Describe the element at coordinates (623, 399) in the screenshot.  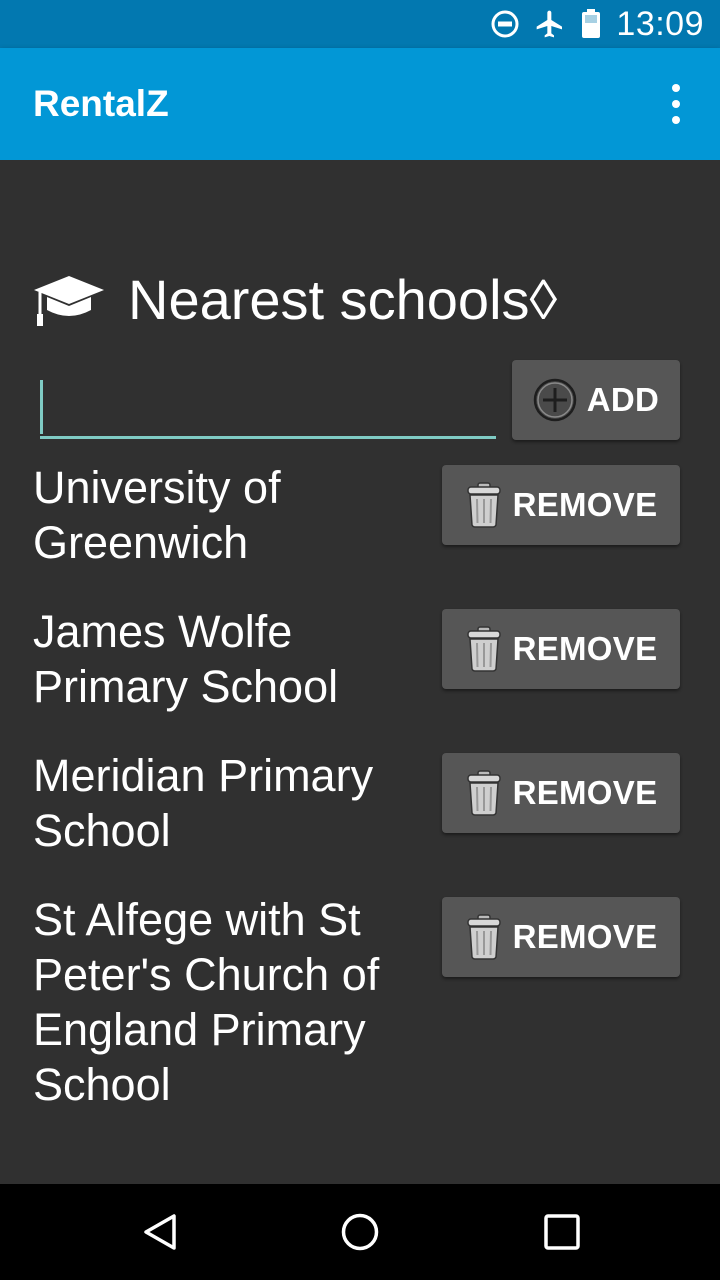
I see `add-button-label: ADD` at that location.